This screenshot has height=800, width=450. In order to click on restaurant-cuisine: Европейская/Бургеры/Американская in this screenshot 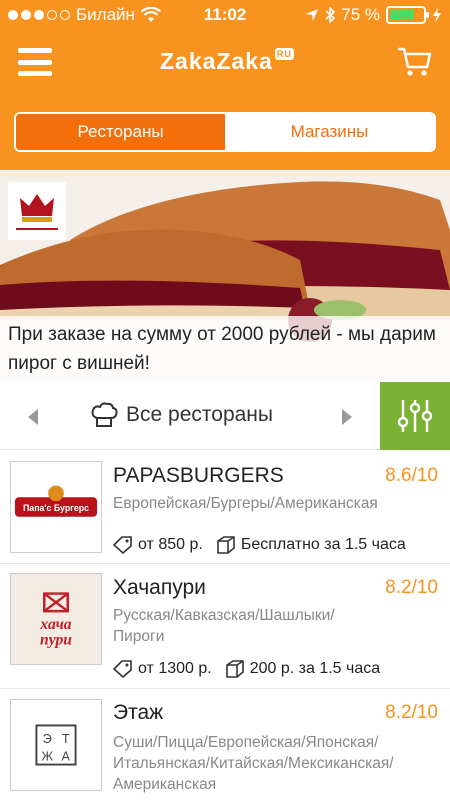, I will do `click(245, 503)`.